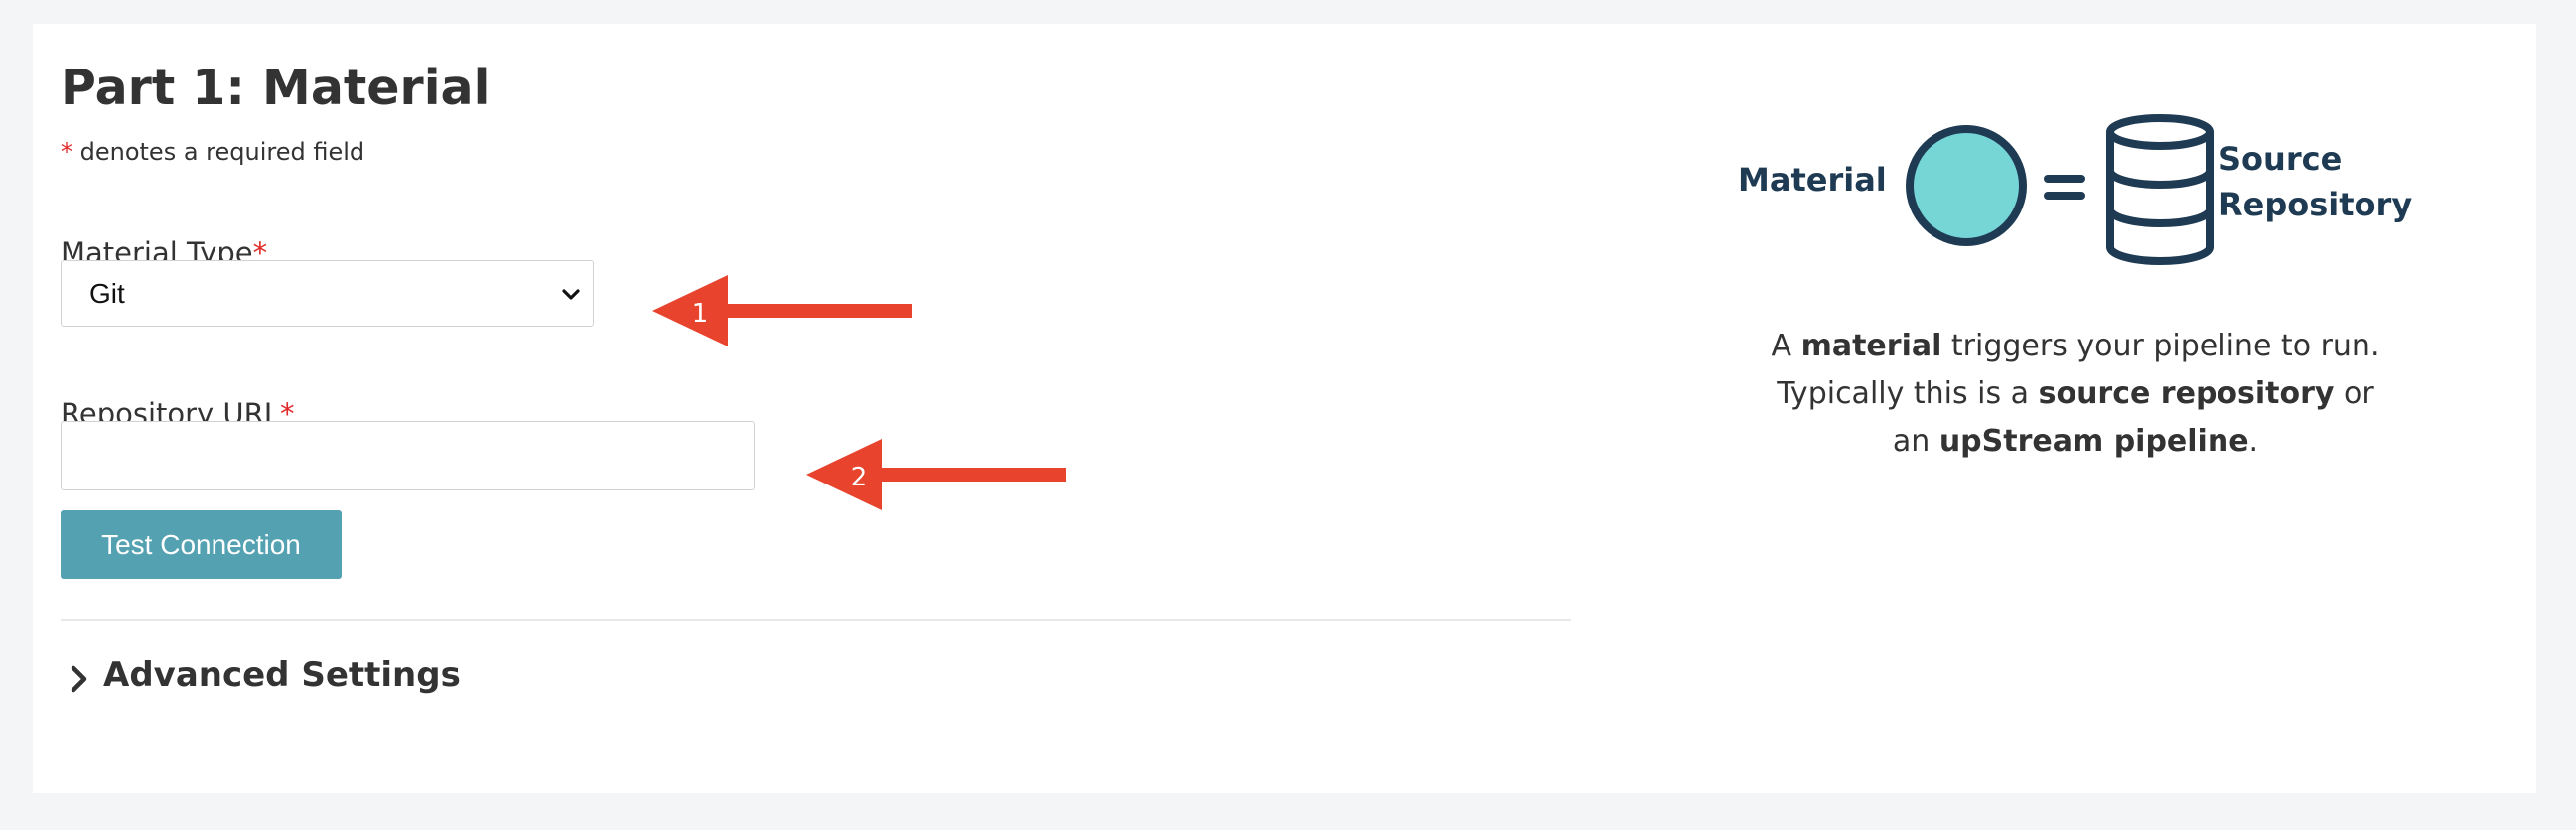 The height and width of the screenshot is (830, 2576). I want to click on annotation-arrow-2: 2, so click(936, 474).